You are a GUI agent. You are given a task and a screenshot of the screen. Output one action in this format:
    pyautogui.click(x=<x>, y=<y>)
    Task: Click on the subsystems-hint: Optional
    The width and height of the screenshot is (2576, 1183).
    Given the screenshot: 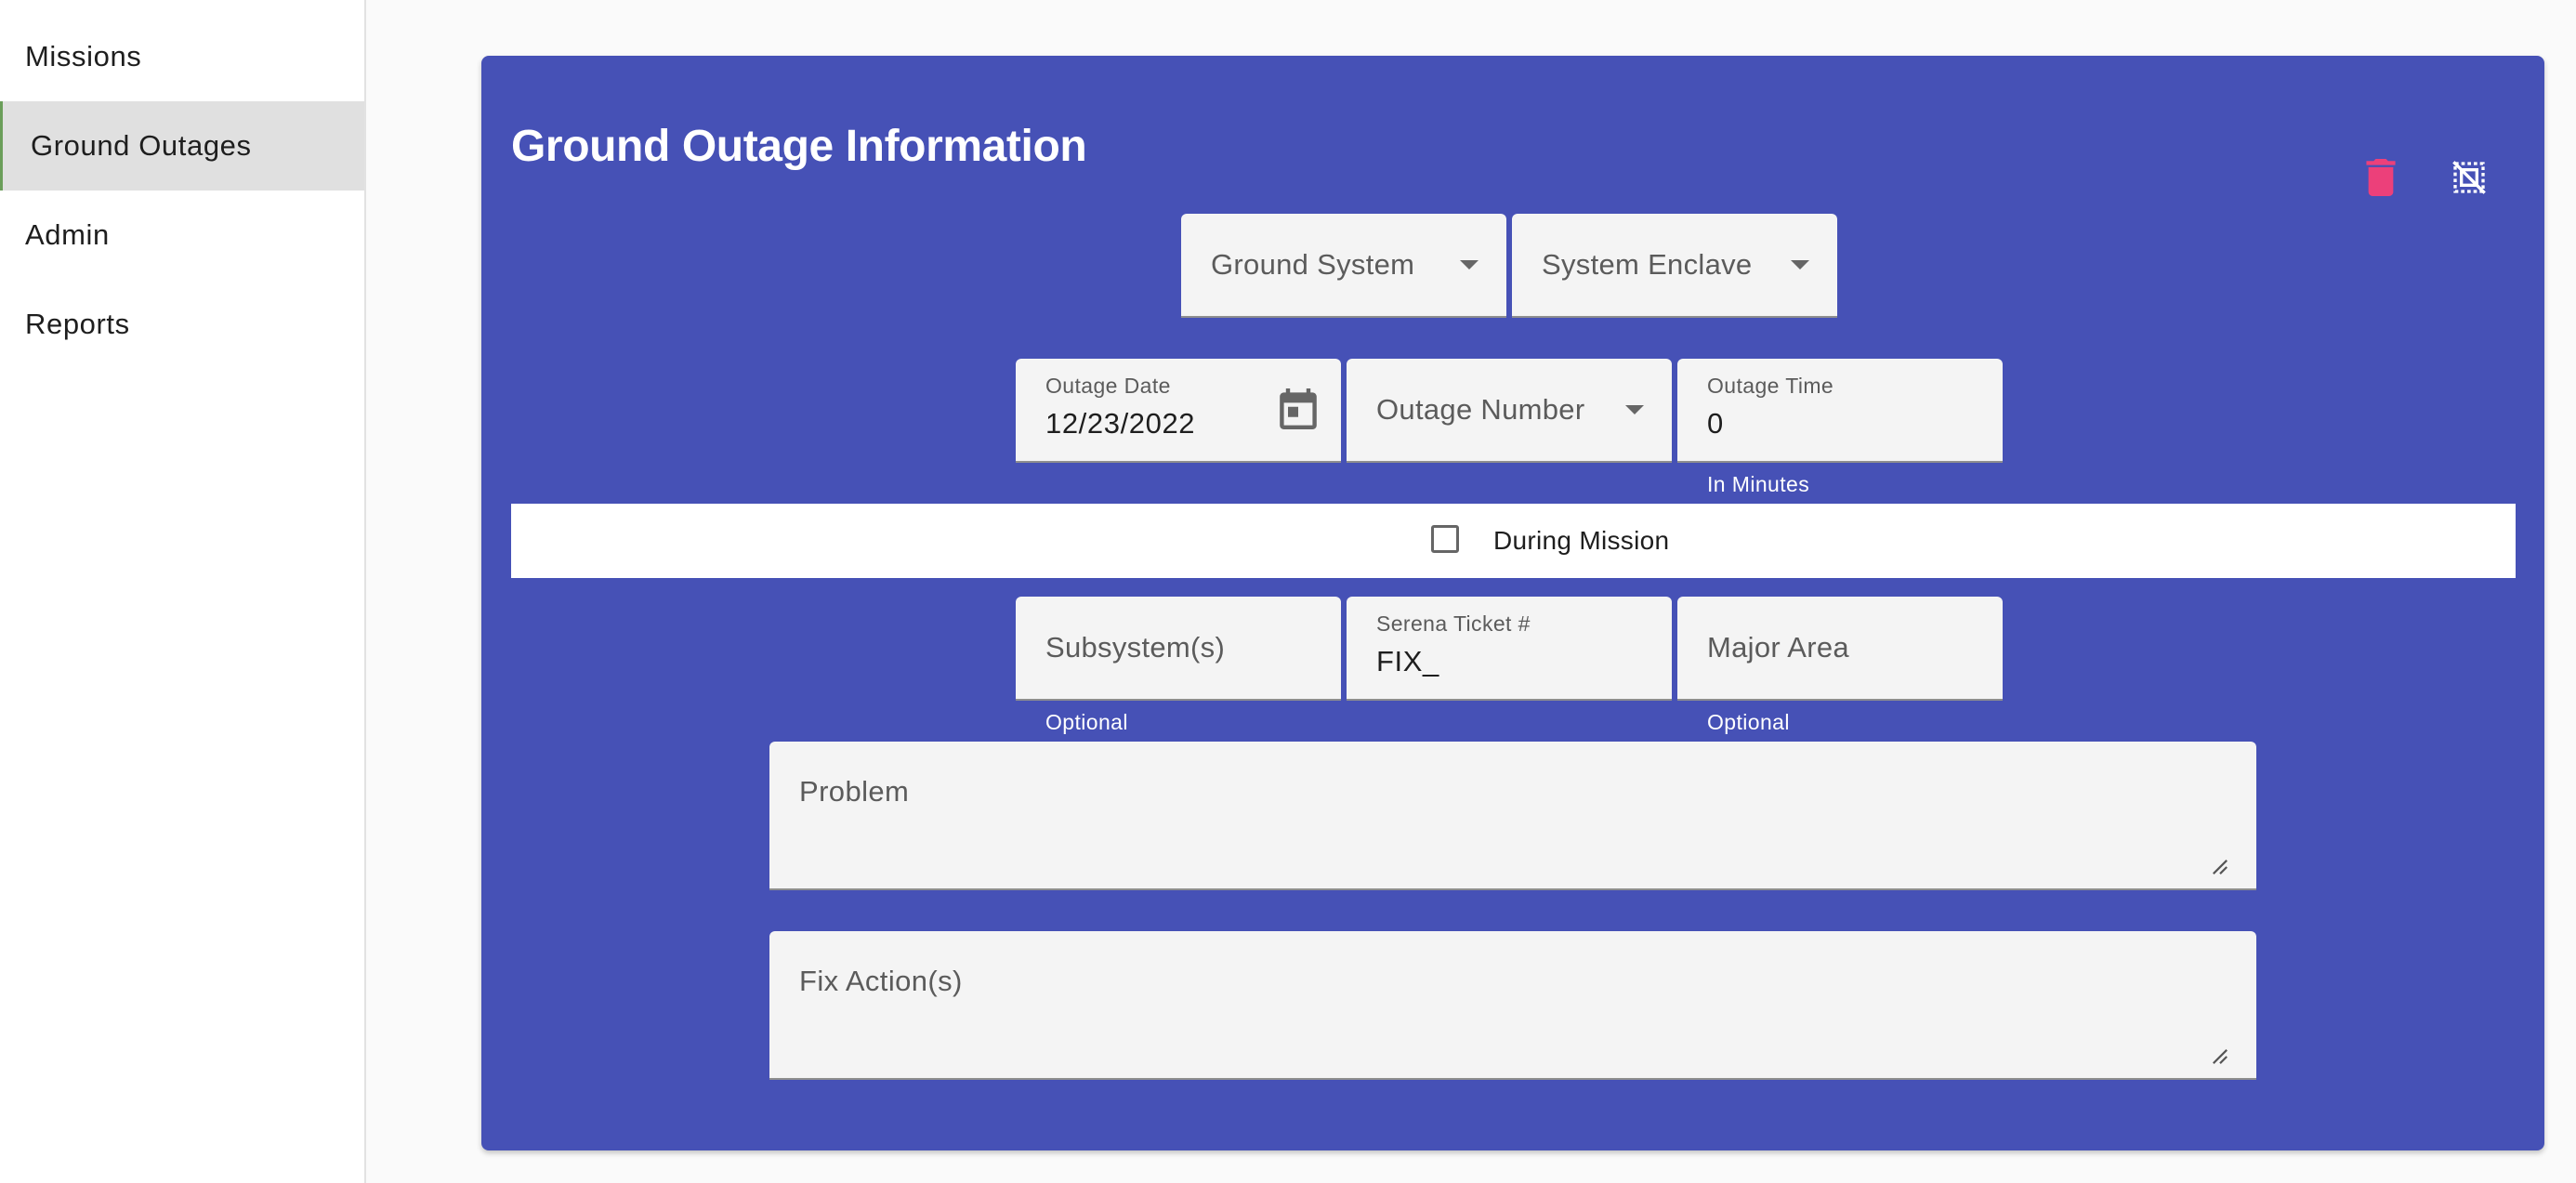 What is the action you would take?
    pyautogui.click(x=1086, y=722)
    